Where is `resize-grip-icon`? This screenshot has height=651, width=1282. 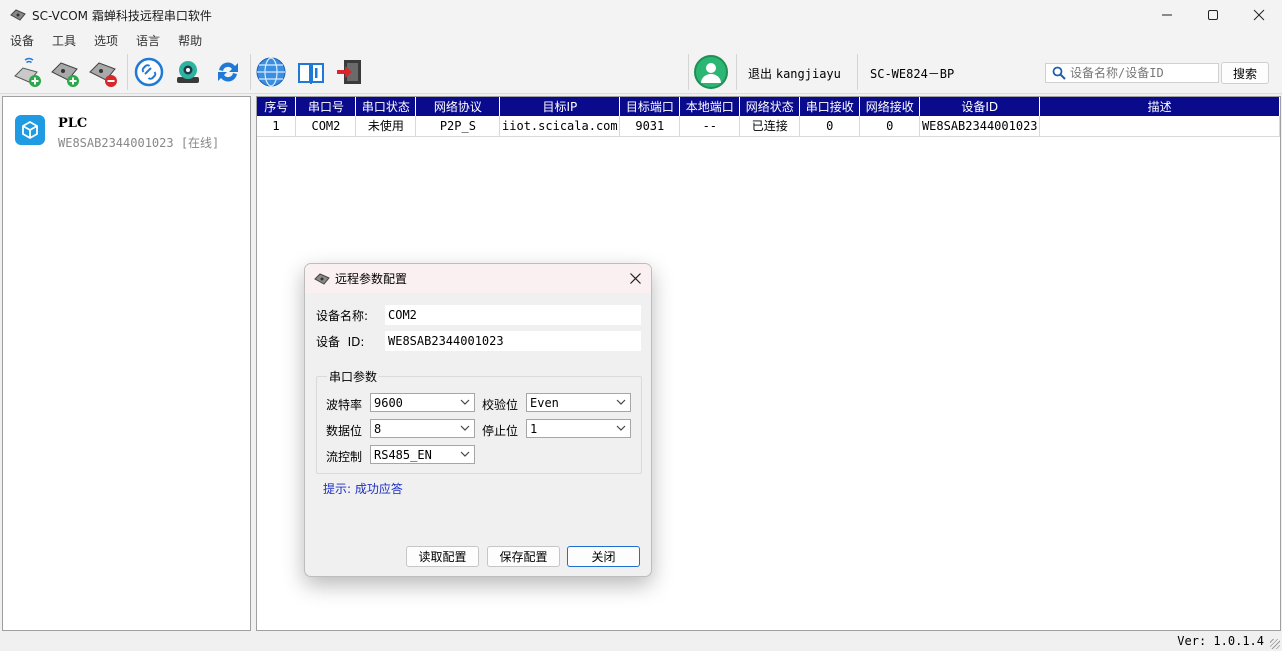 resize-grip-icon is located at coordinates (1275, 644).